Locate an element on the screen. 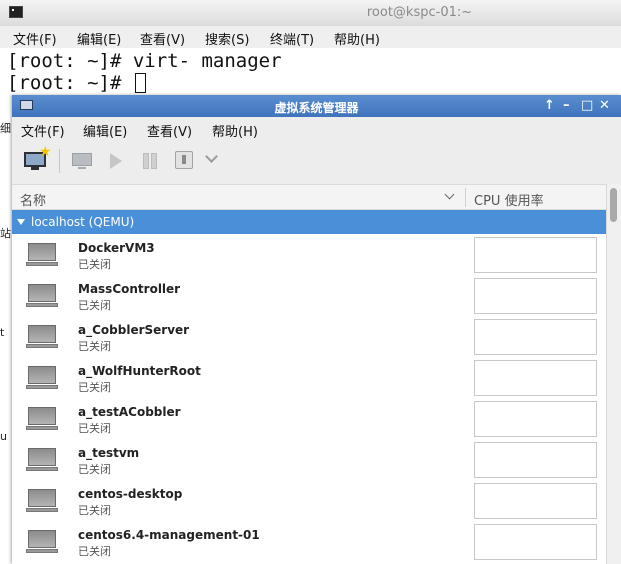 Image resolution: width=621 pixels, height=564 pixels. list-header: 名称 CPU 使用率 is located at coordinates (309, 197).